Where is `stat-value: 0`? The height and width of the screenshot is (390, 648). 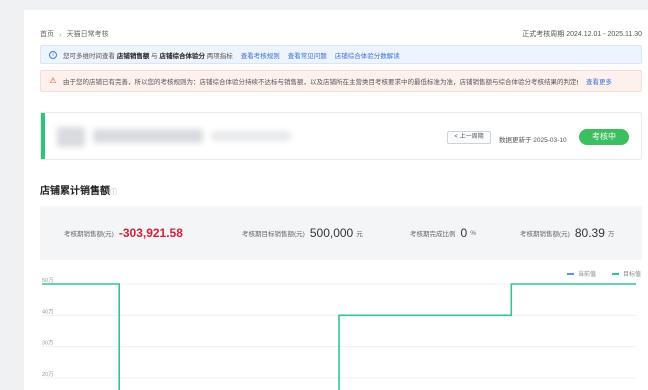 stat-value: 0 is located at coordinates (464, 233).